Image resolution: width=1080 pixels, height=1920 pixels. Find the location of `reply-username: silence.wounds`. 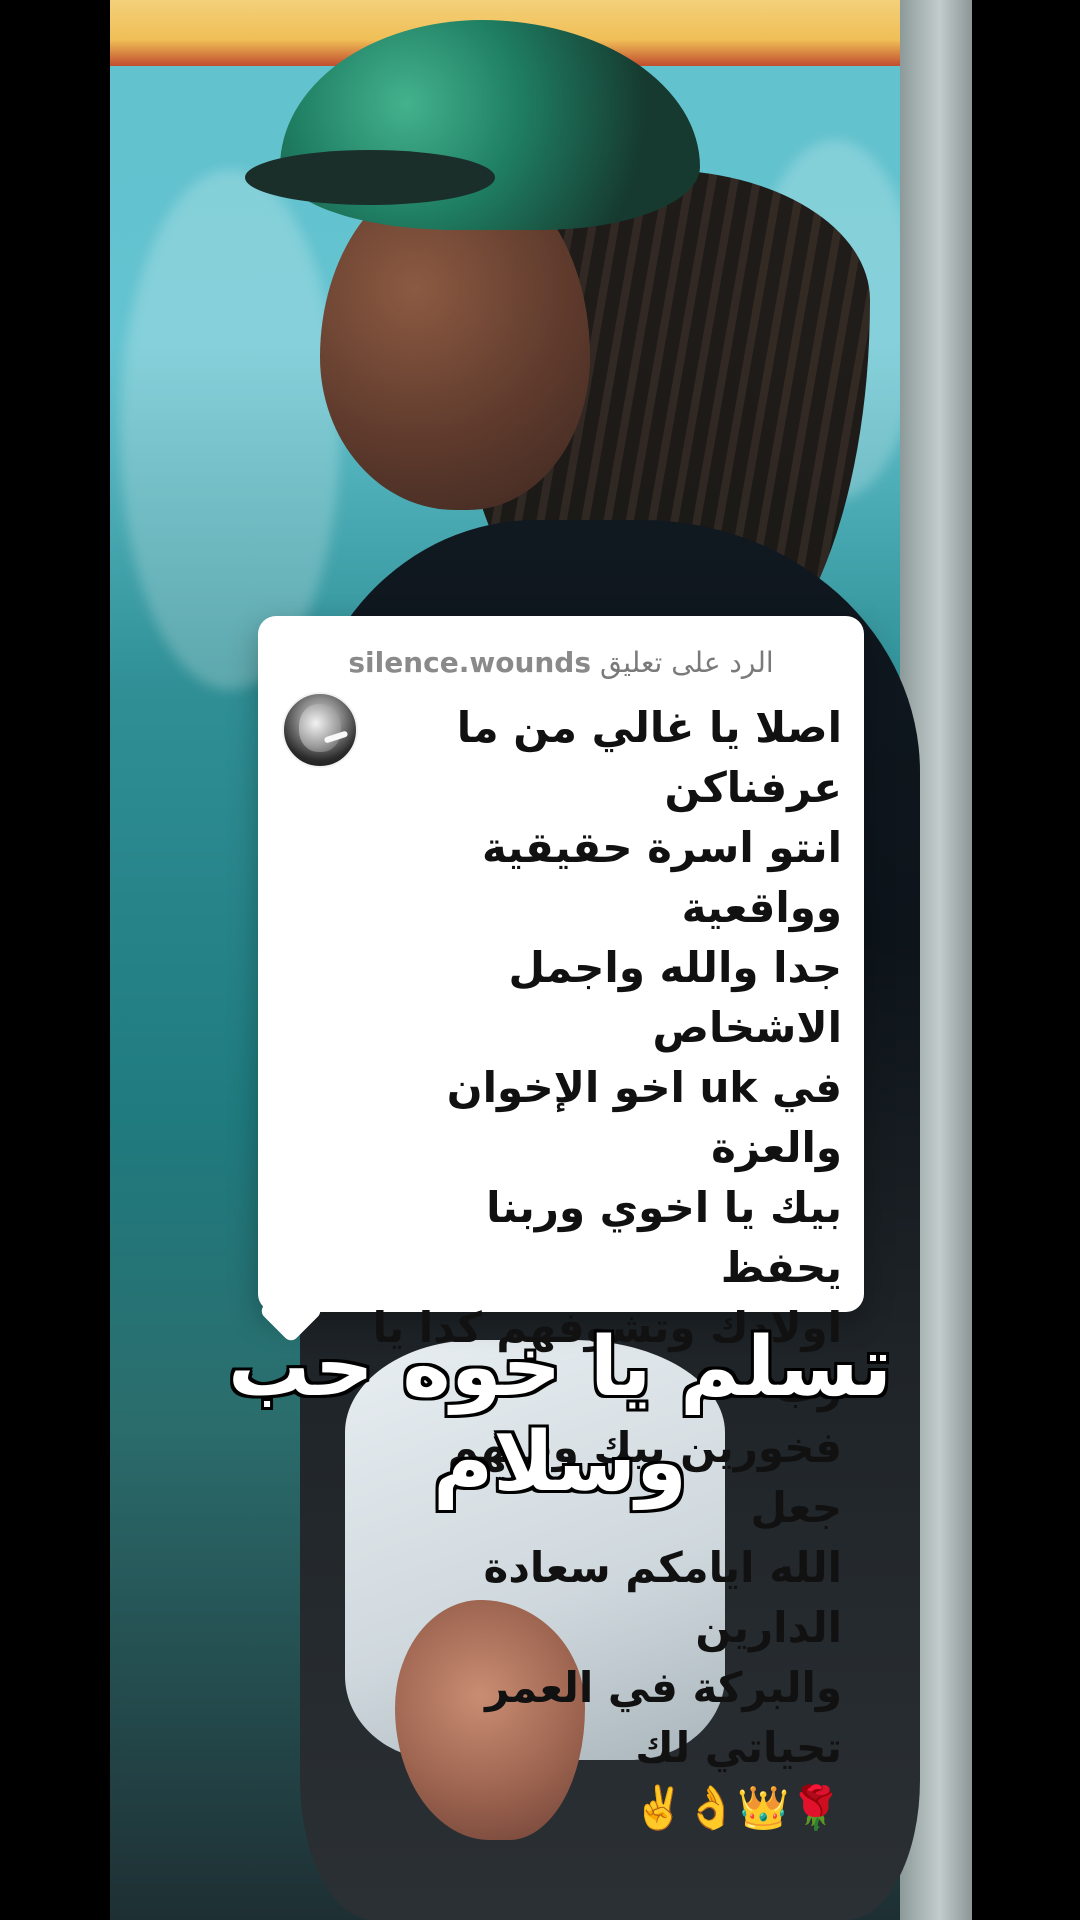

reply-username: silence.wounds is located at coordinates (469, 662).